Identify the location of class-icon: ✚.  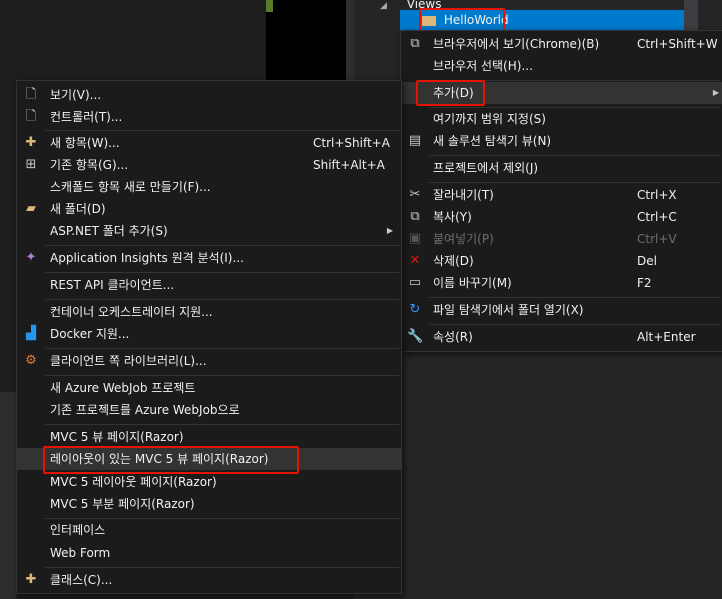
(31, 579).